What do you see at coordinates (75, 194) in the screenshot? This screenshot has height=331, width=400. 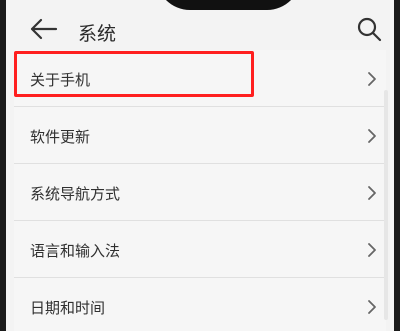 I see `settings-item-label: 系统导航方式` at bounding box center [75, 194].